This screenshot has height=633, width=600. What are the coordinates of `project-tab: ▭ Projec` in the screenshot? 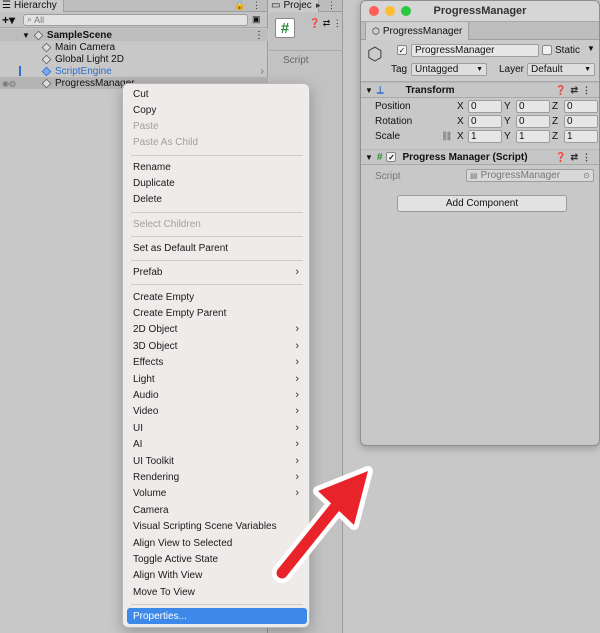 It's located at (294, 6).